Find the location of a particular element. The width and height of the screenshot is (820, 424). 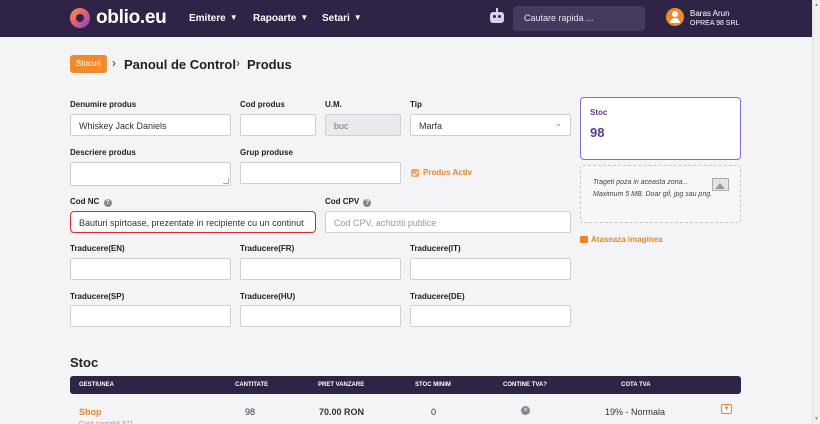

cod-cpv-input: Cod CPV, achizitii publice is located at coordinates (448, 222).